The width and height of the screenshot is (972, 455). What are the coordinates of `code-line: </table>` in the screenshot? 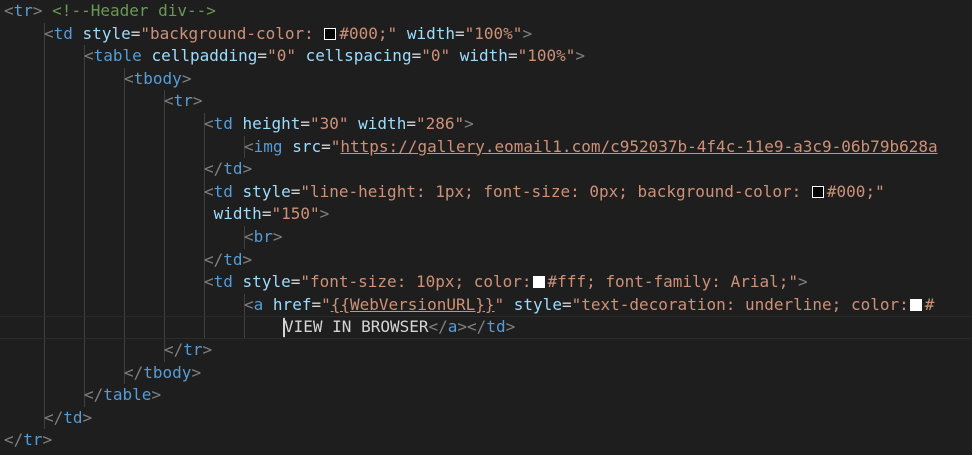 It's located at (122, 395).